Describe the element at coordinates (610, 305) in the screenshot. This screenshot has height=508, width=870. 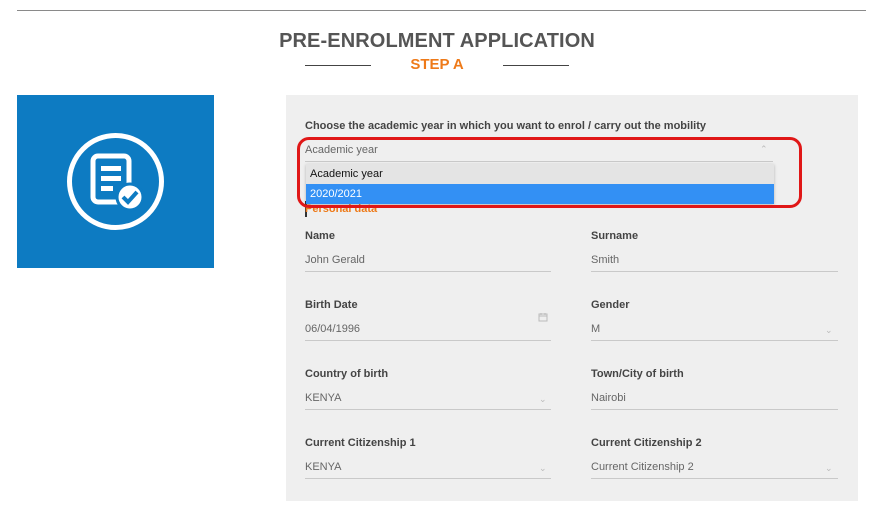
I see `gender-label: Gender` at that location.